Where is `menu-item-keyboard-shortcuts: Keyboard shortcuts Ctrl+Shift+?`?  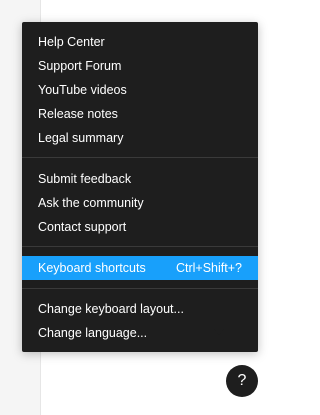
menu-item-keyboard-shortcuts: Keyboard shortcuts Ctrl+Shift+? is located at coordinates (140, 268).